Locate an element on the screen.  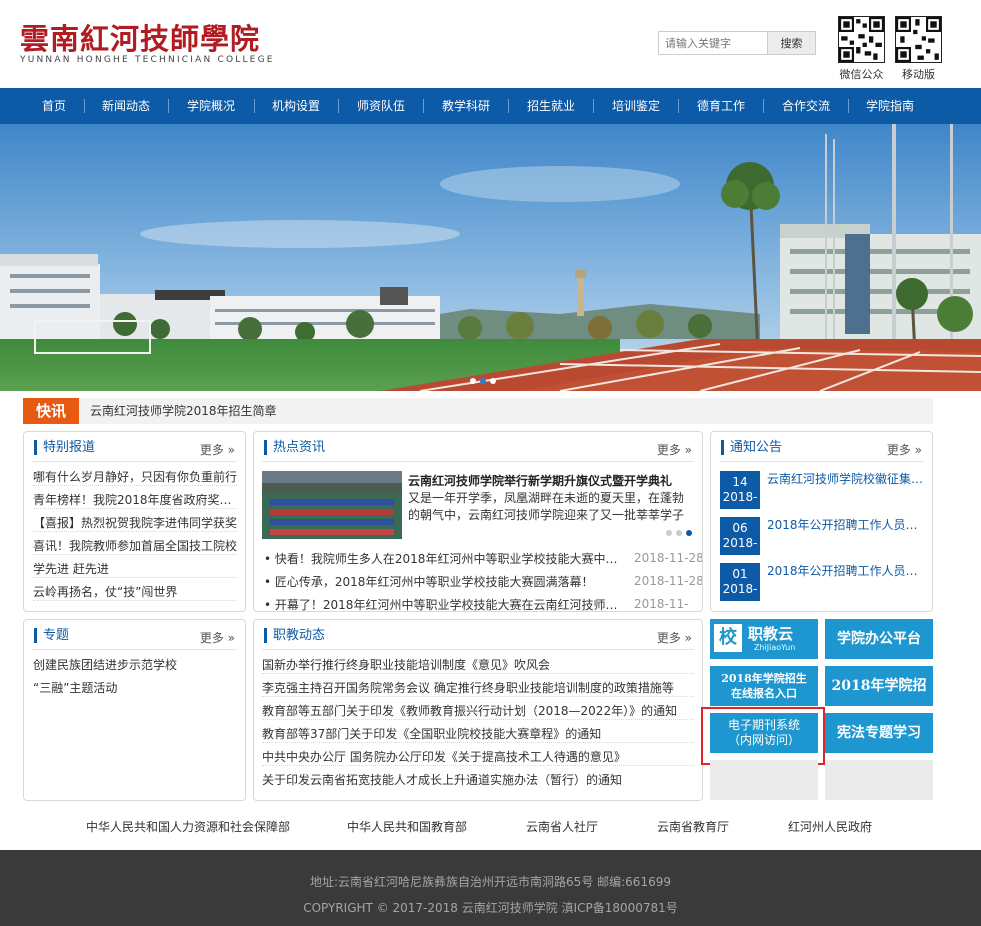
college-logo-text: 雲南紅河技師學院 is located at coordinates (140, 37).